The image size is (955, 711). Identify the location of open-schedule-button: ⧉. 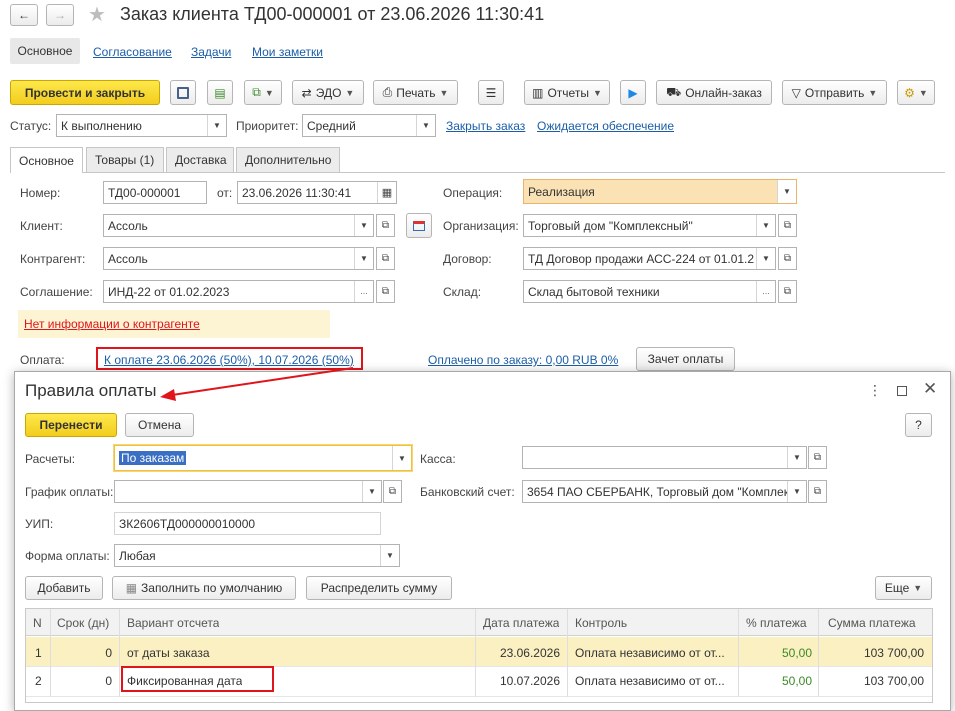
(392, 491).